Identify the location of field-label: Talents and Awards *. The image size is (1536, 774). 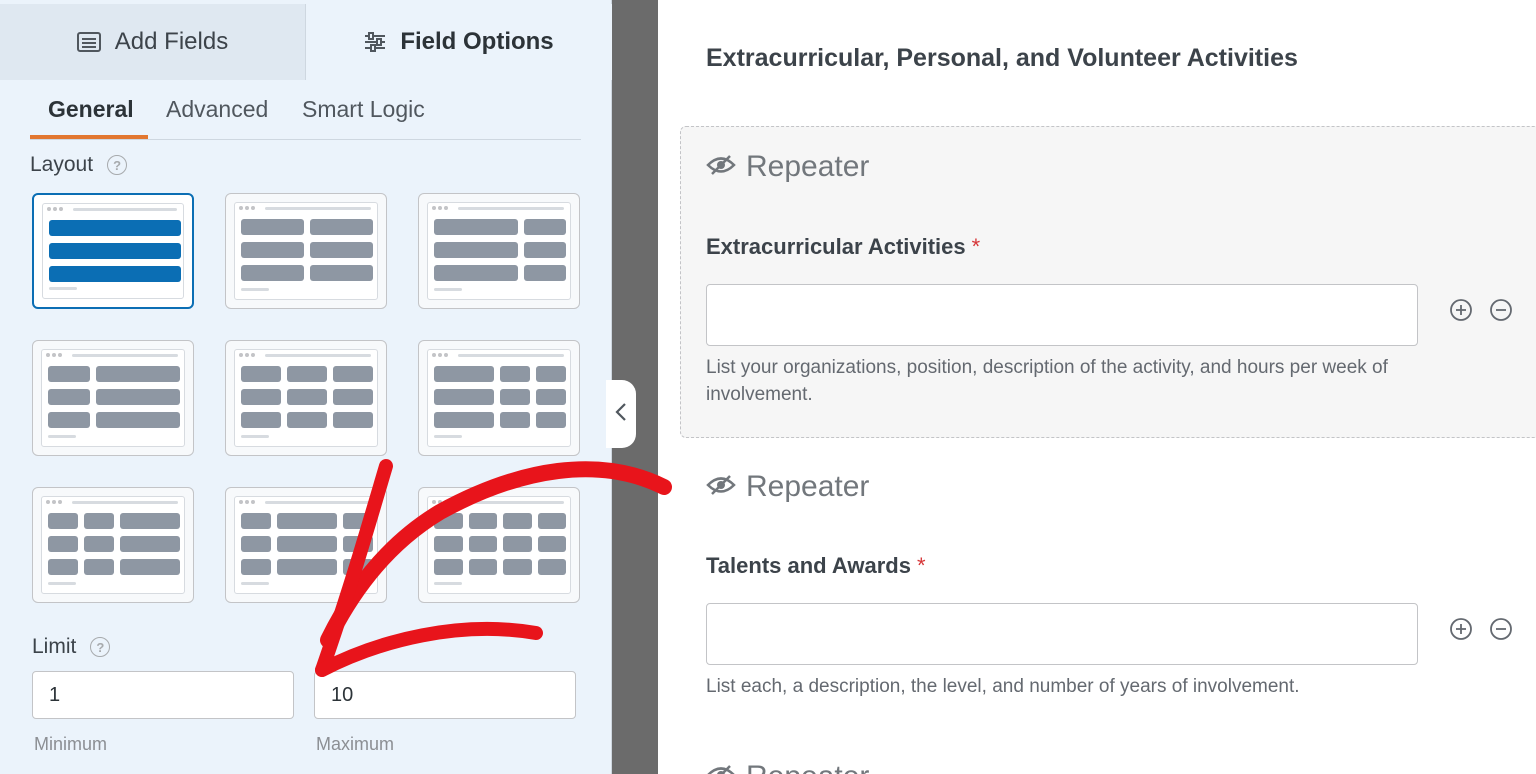
(816, 566).